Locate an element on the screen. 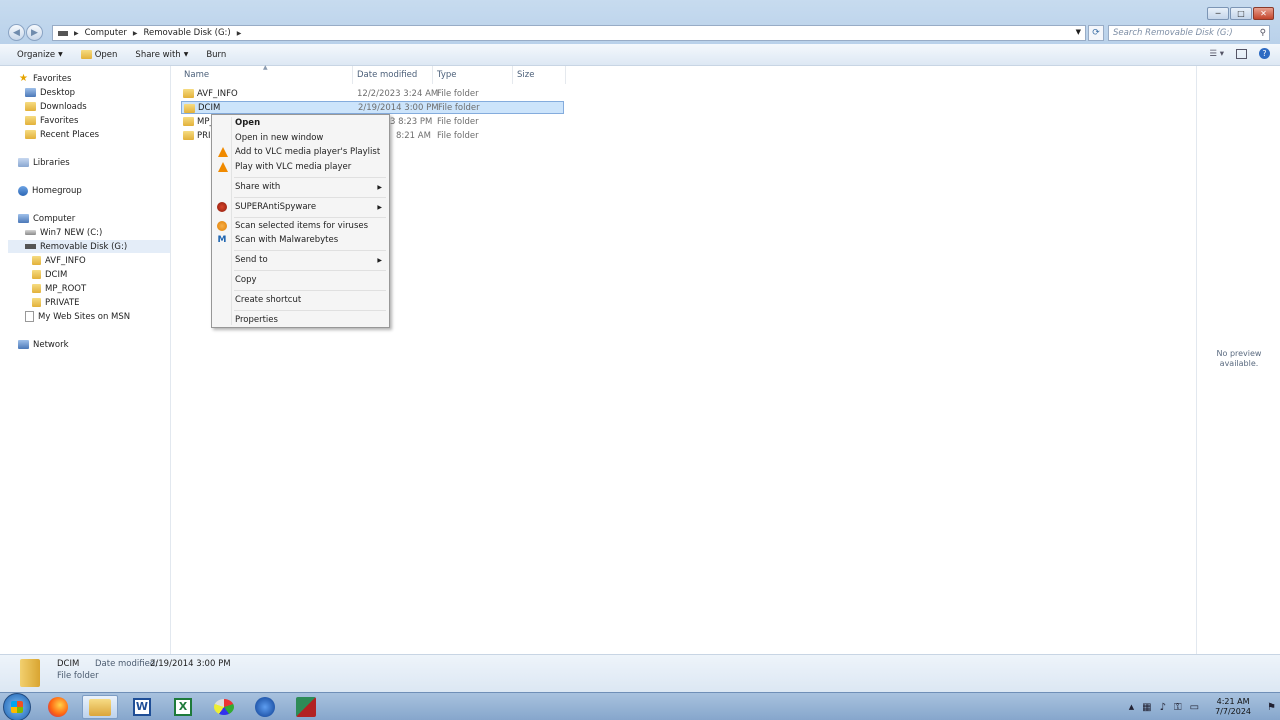  column-header-date: Date modified is located at coordinates (387, 75).